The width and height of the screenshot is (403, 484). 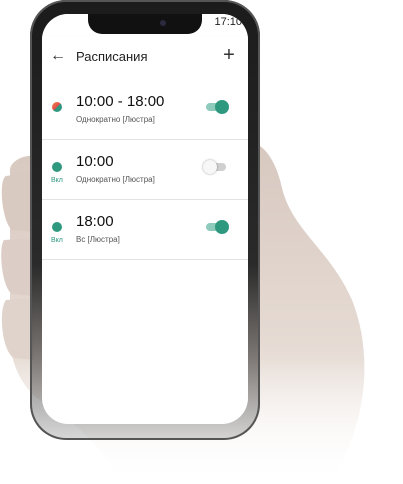 I want to click on camera-icon, so click(x=163, y=23).